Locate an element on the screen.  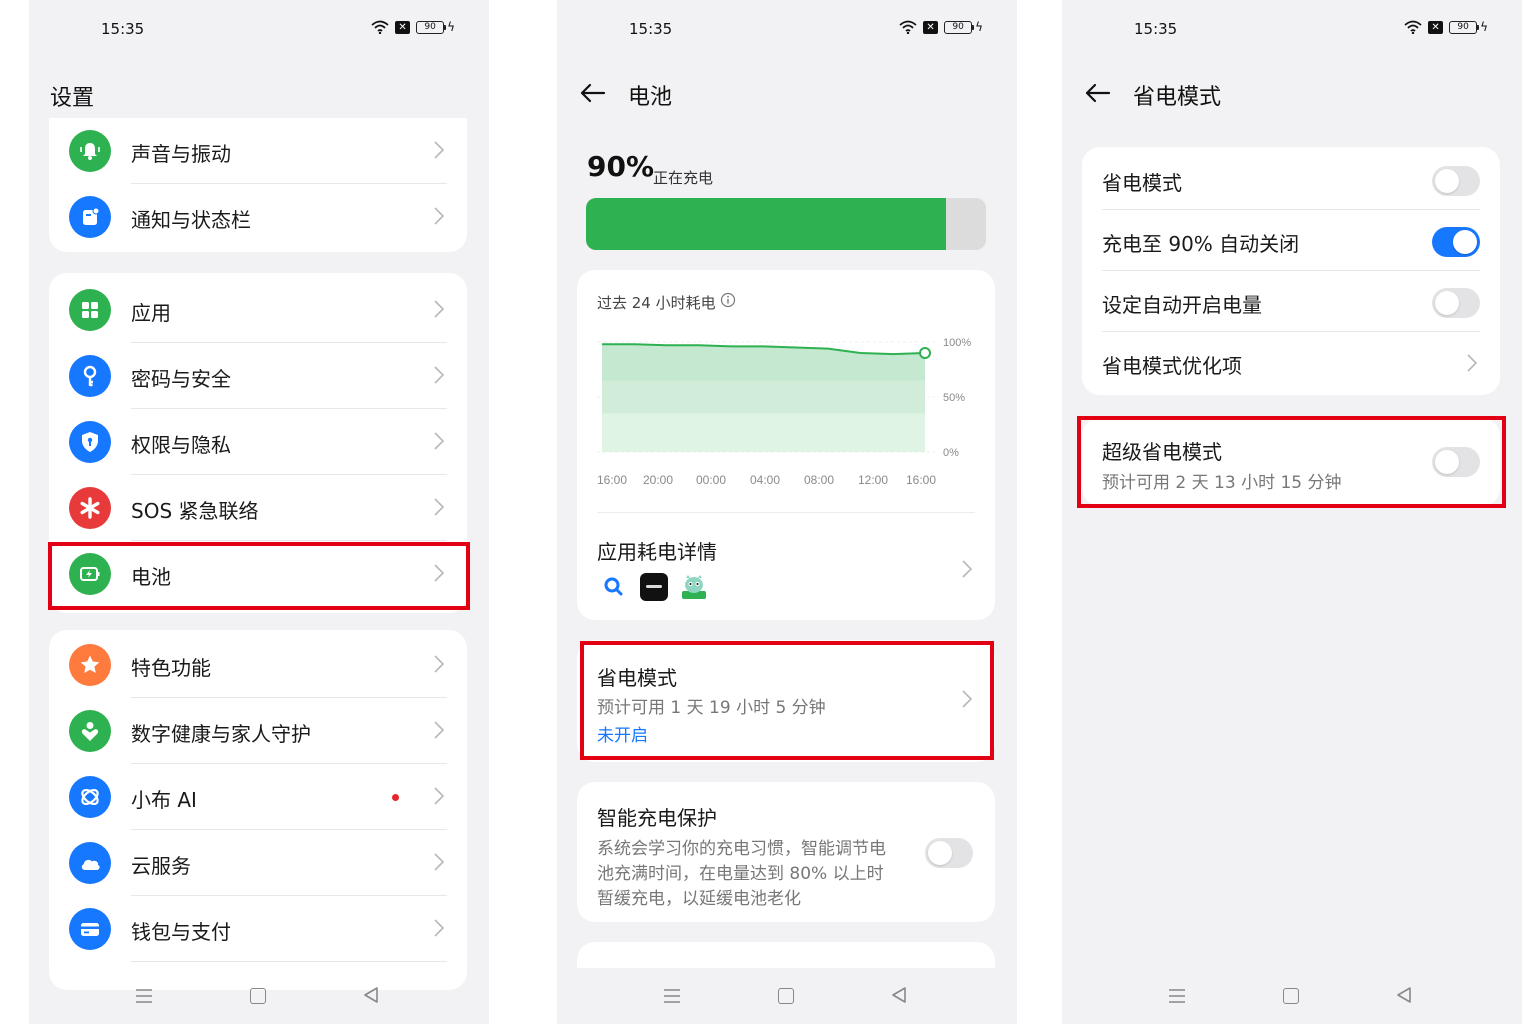
settings-group-2: 应用 密码与安全 权限与隐私 SOS 紧急联络 电池 is located at coordinates (258, 443).